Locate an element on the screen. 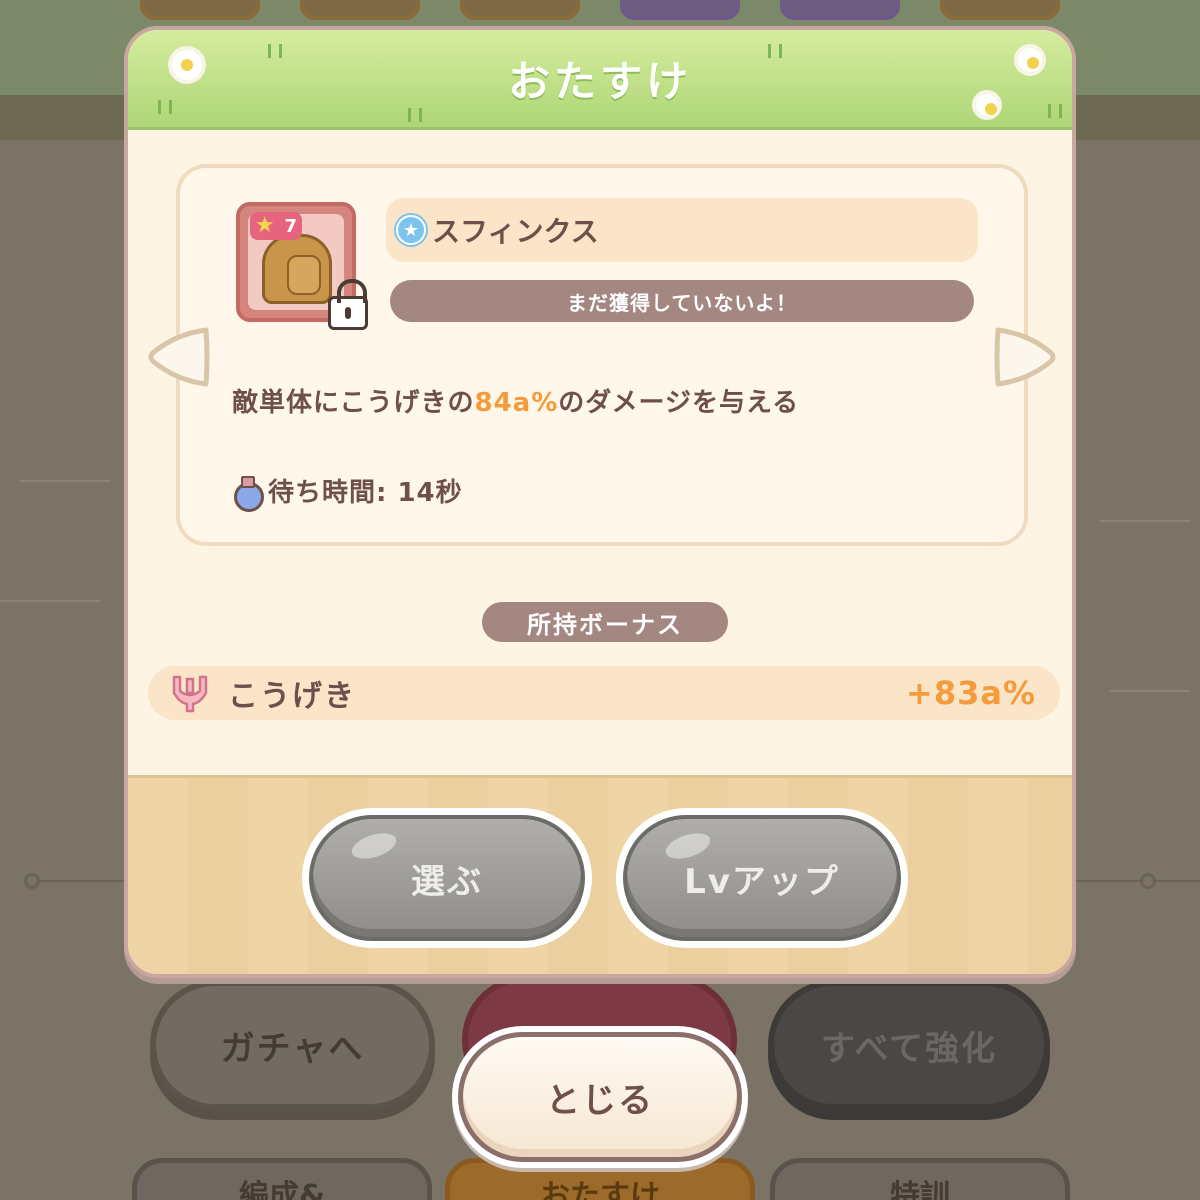  level-up-button: Lvアップ is located at coordinates (762, 878).